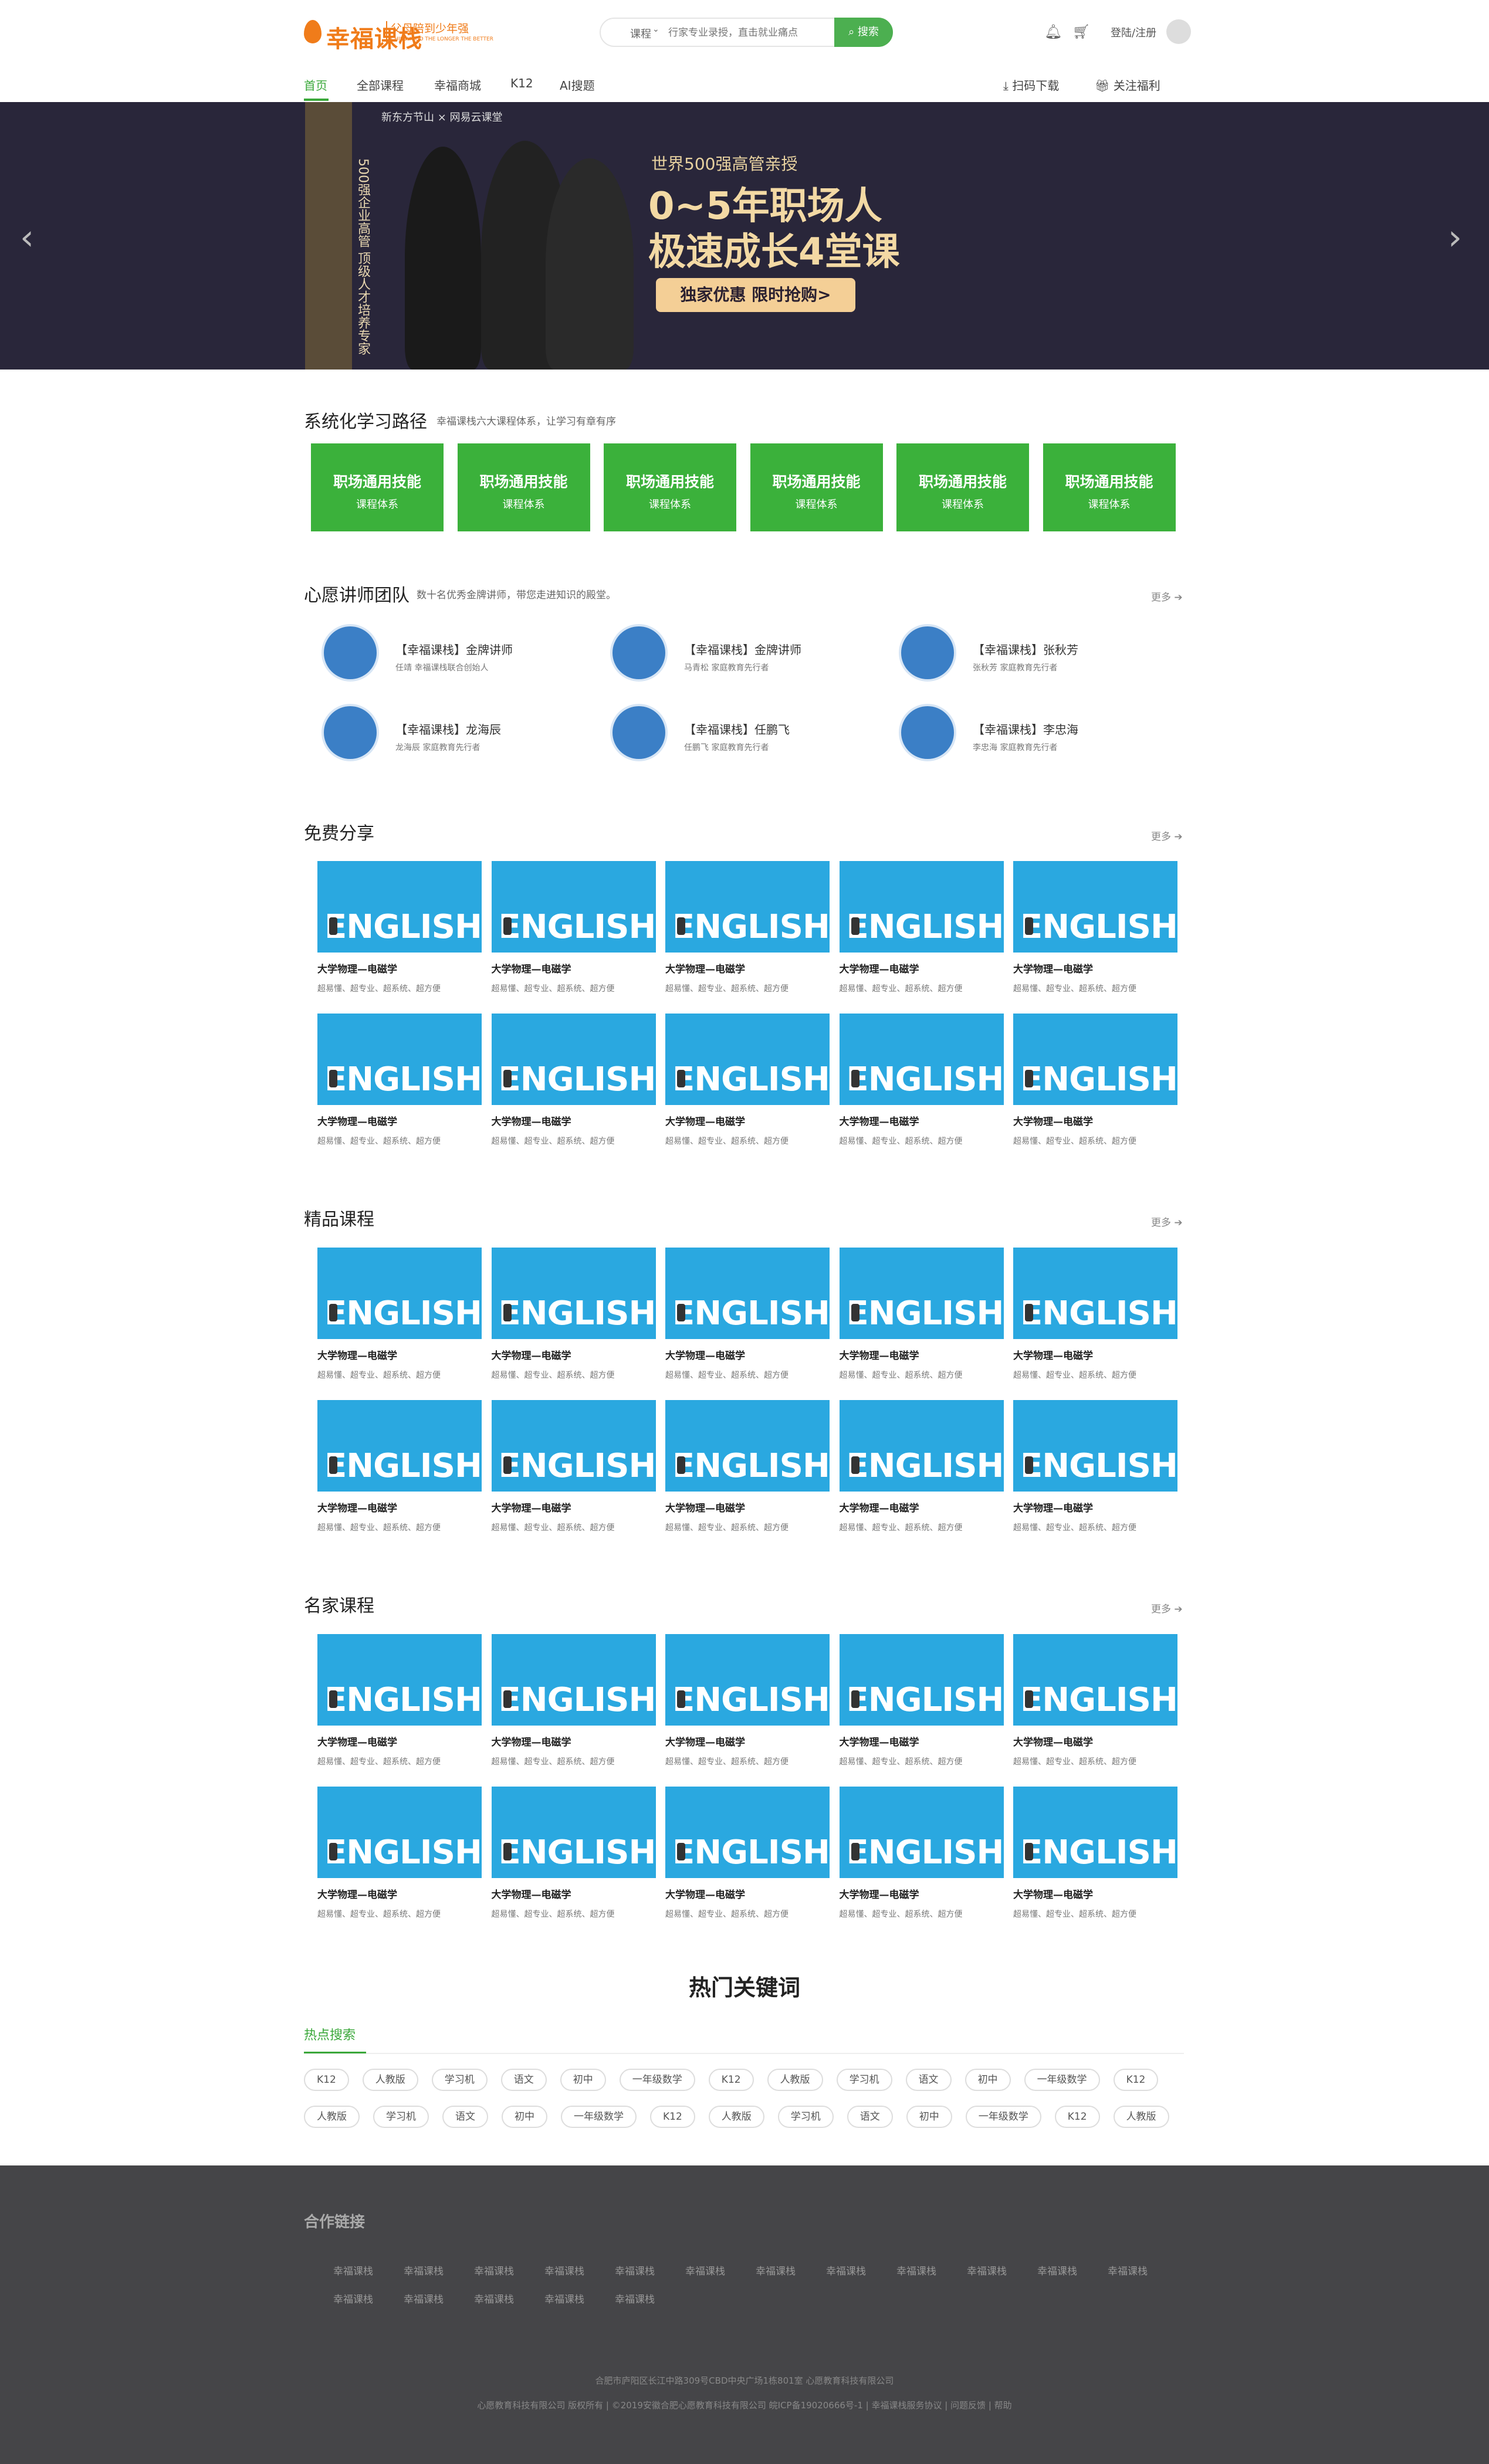 This screenshot has width=1489, height=2464. I want to click on nav-all-courses: 全部课程, so click(381, 84).